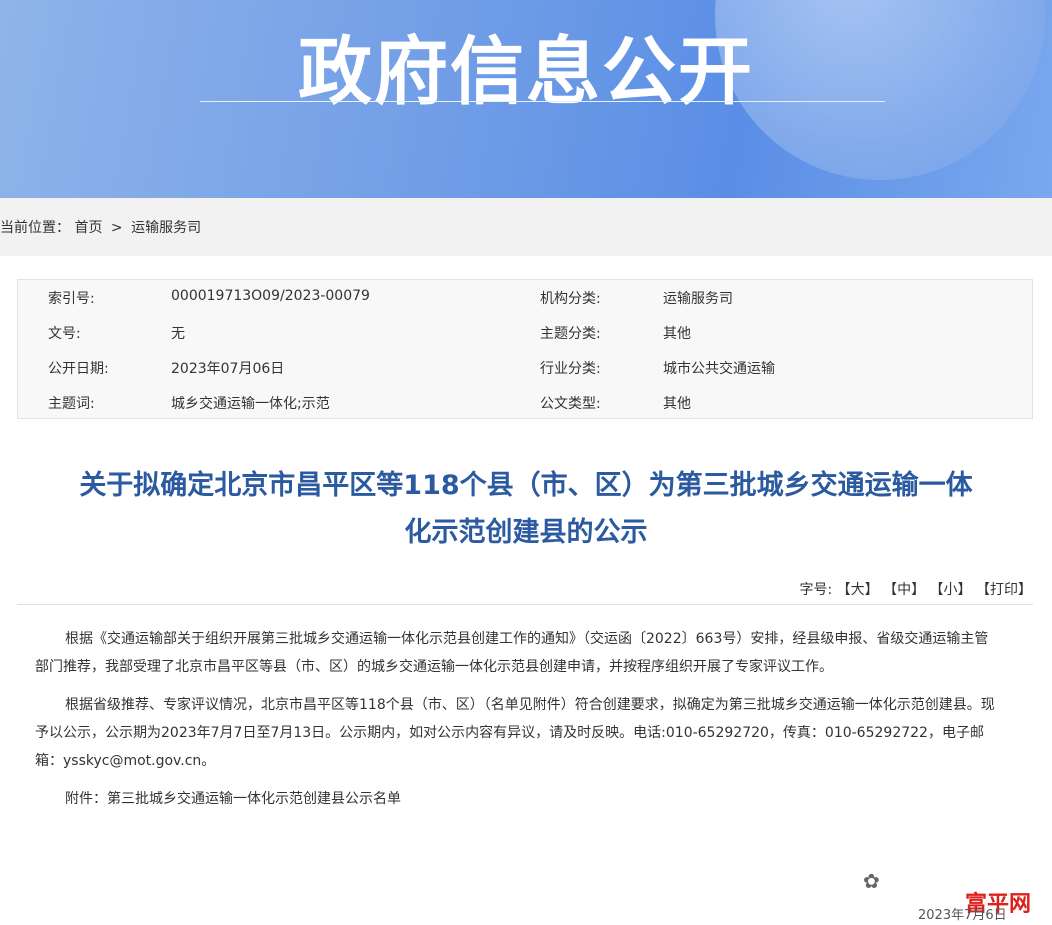 This screenshot has width=1052, height=925. I want to click on meta-key: 机构分类:, so click(570, 299).